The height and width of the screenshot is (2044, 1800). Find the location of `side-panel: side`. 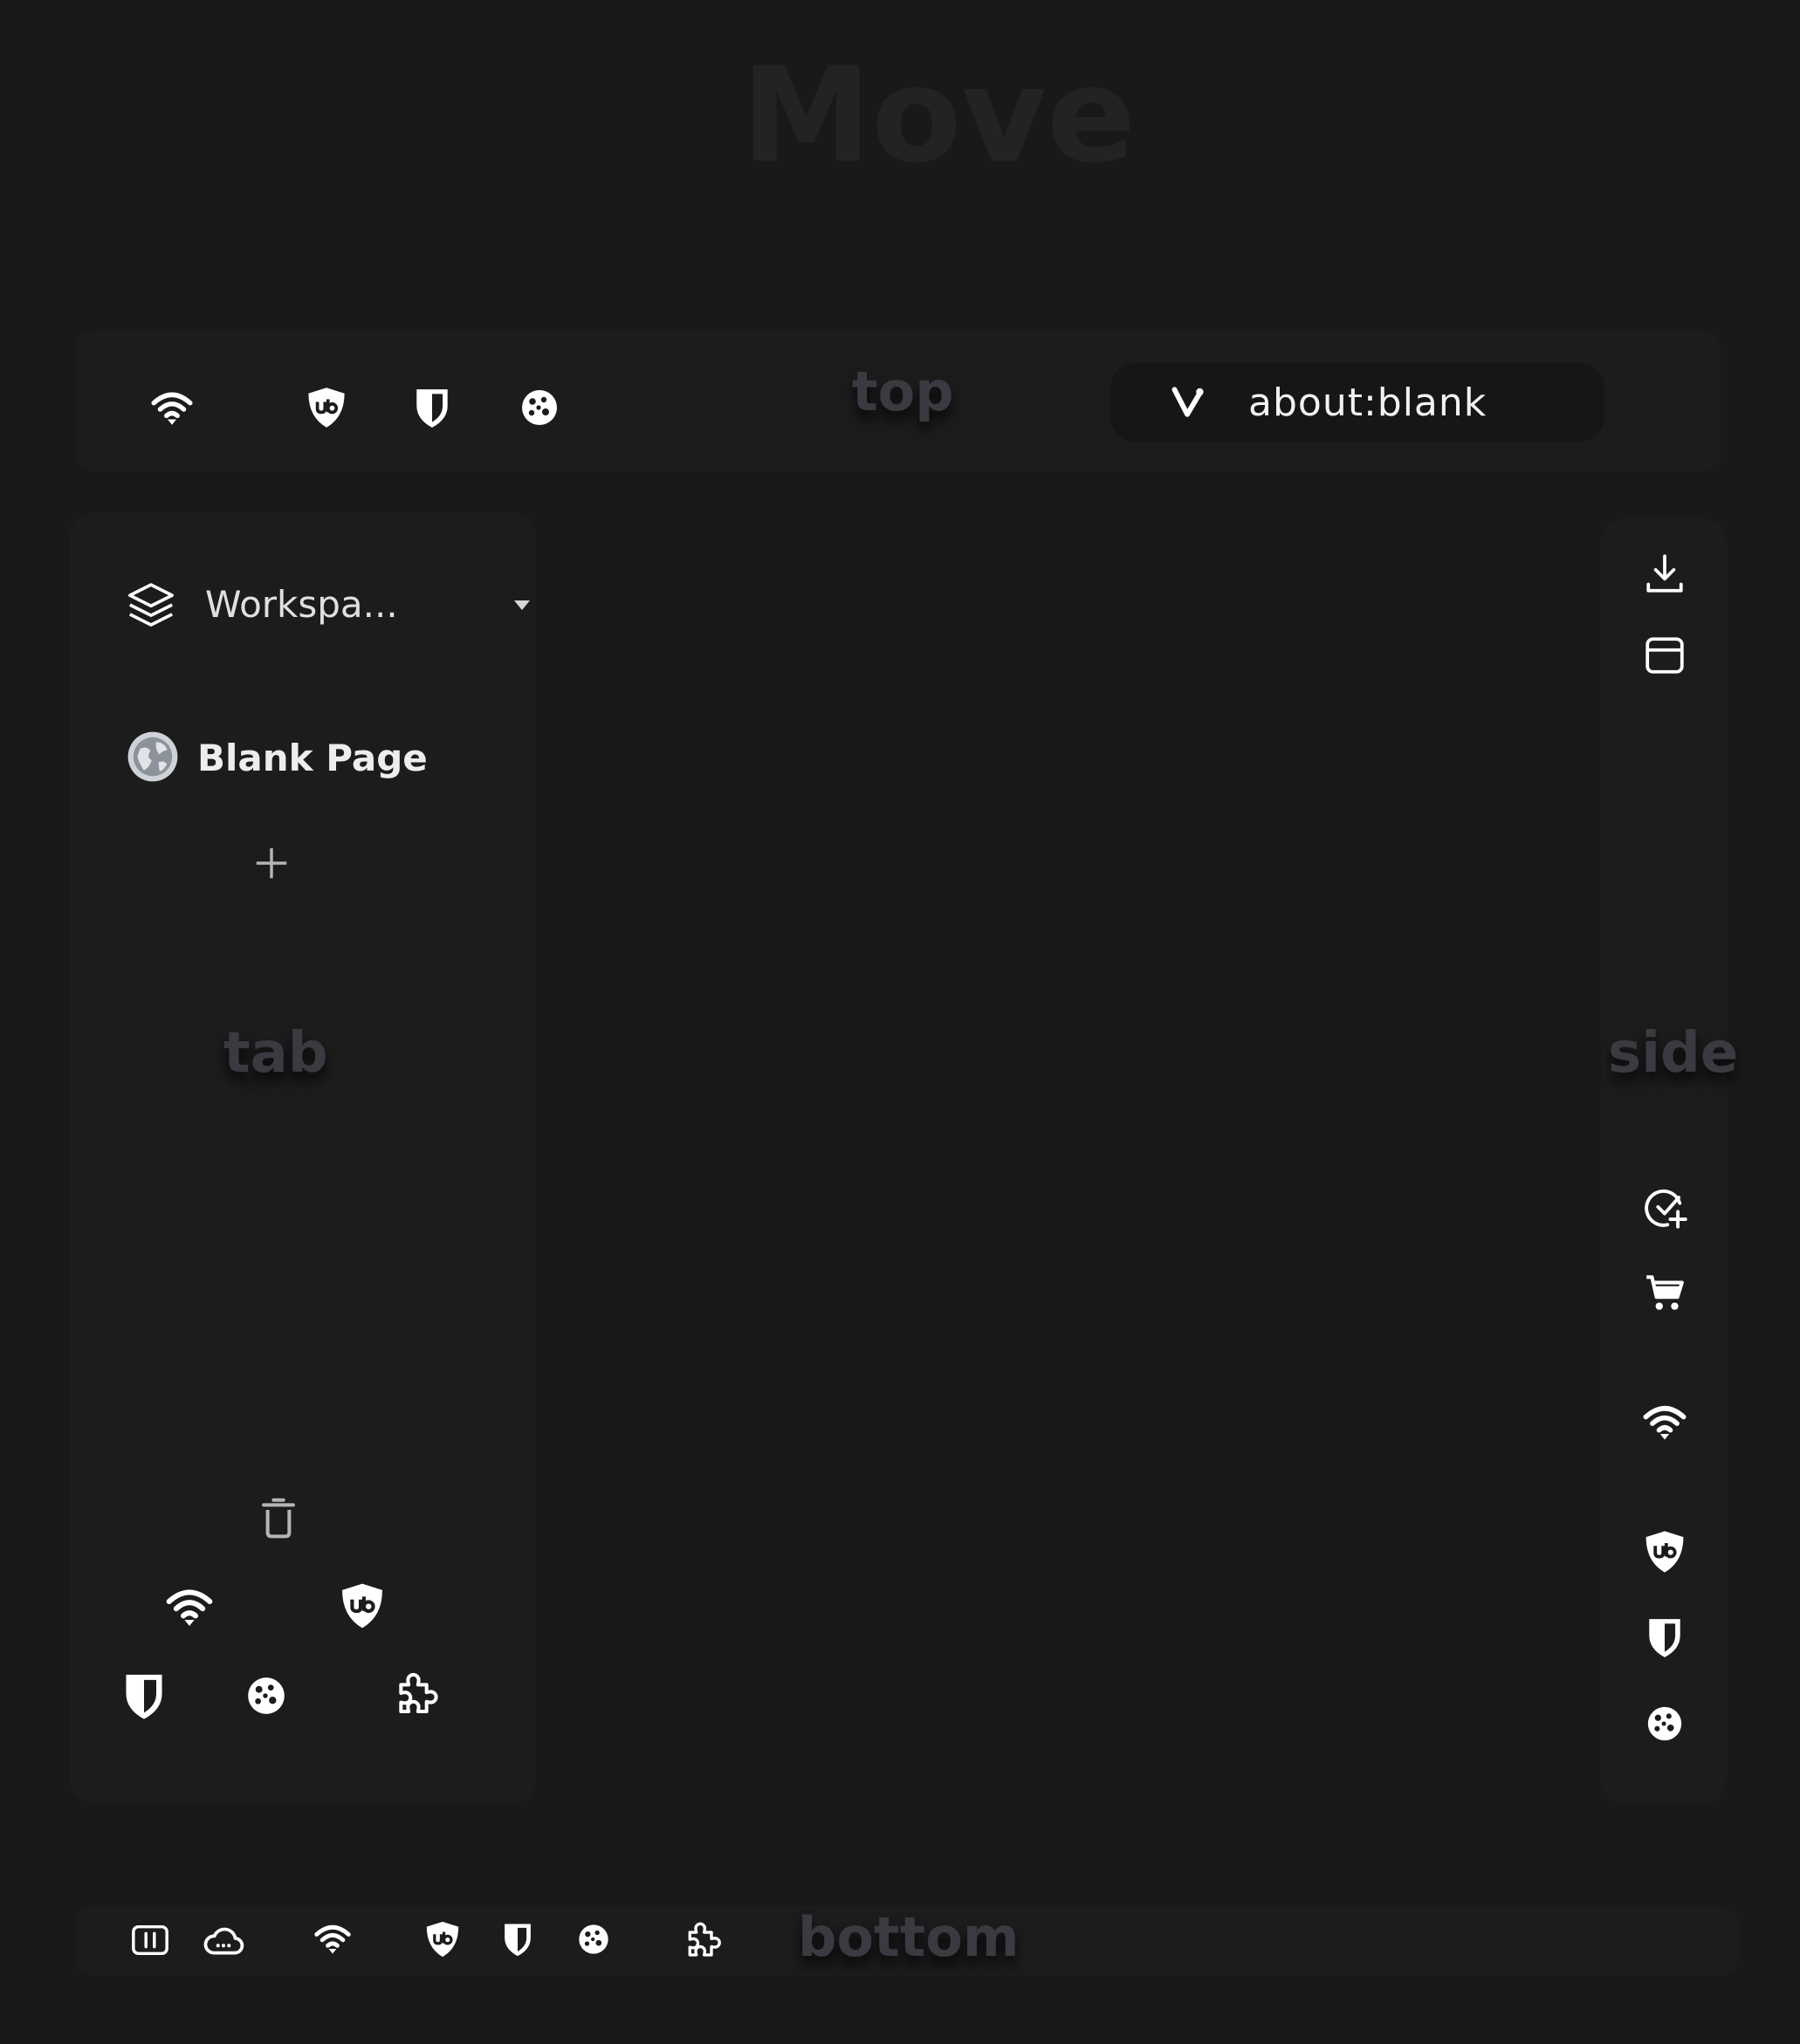

side-panel: side is located at coordinates (1669, 1161).